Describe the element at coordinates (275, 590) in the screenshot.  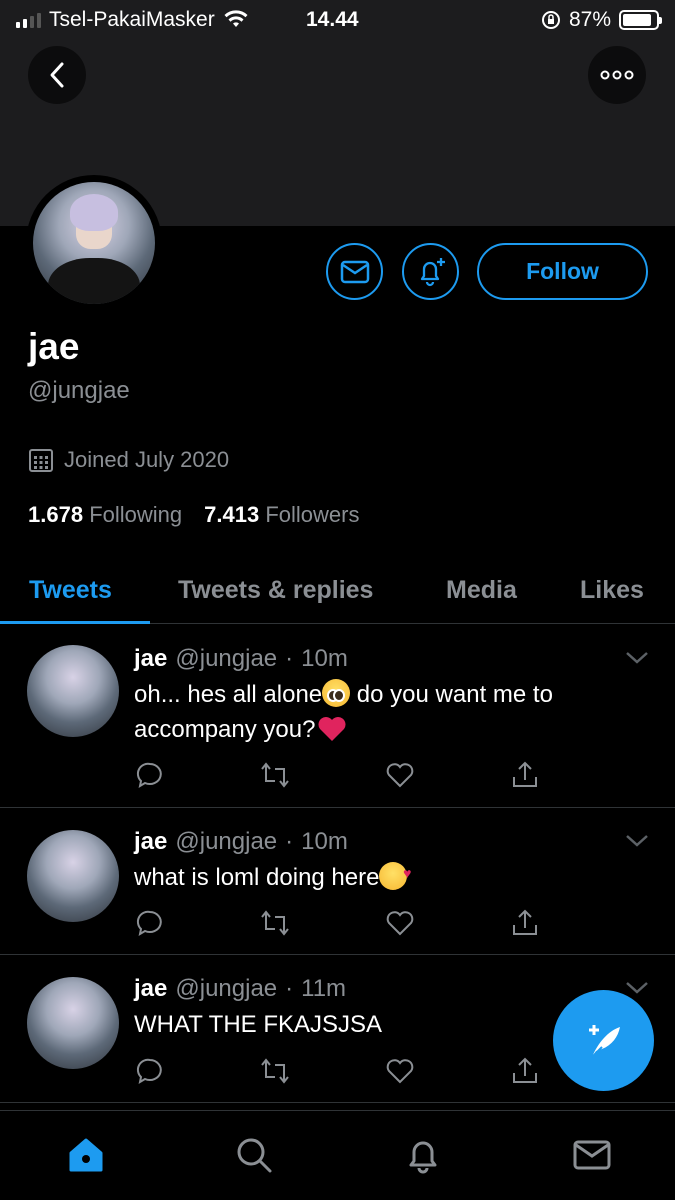
I see `tab-tweets-replies: Tweets & replies` at that location.